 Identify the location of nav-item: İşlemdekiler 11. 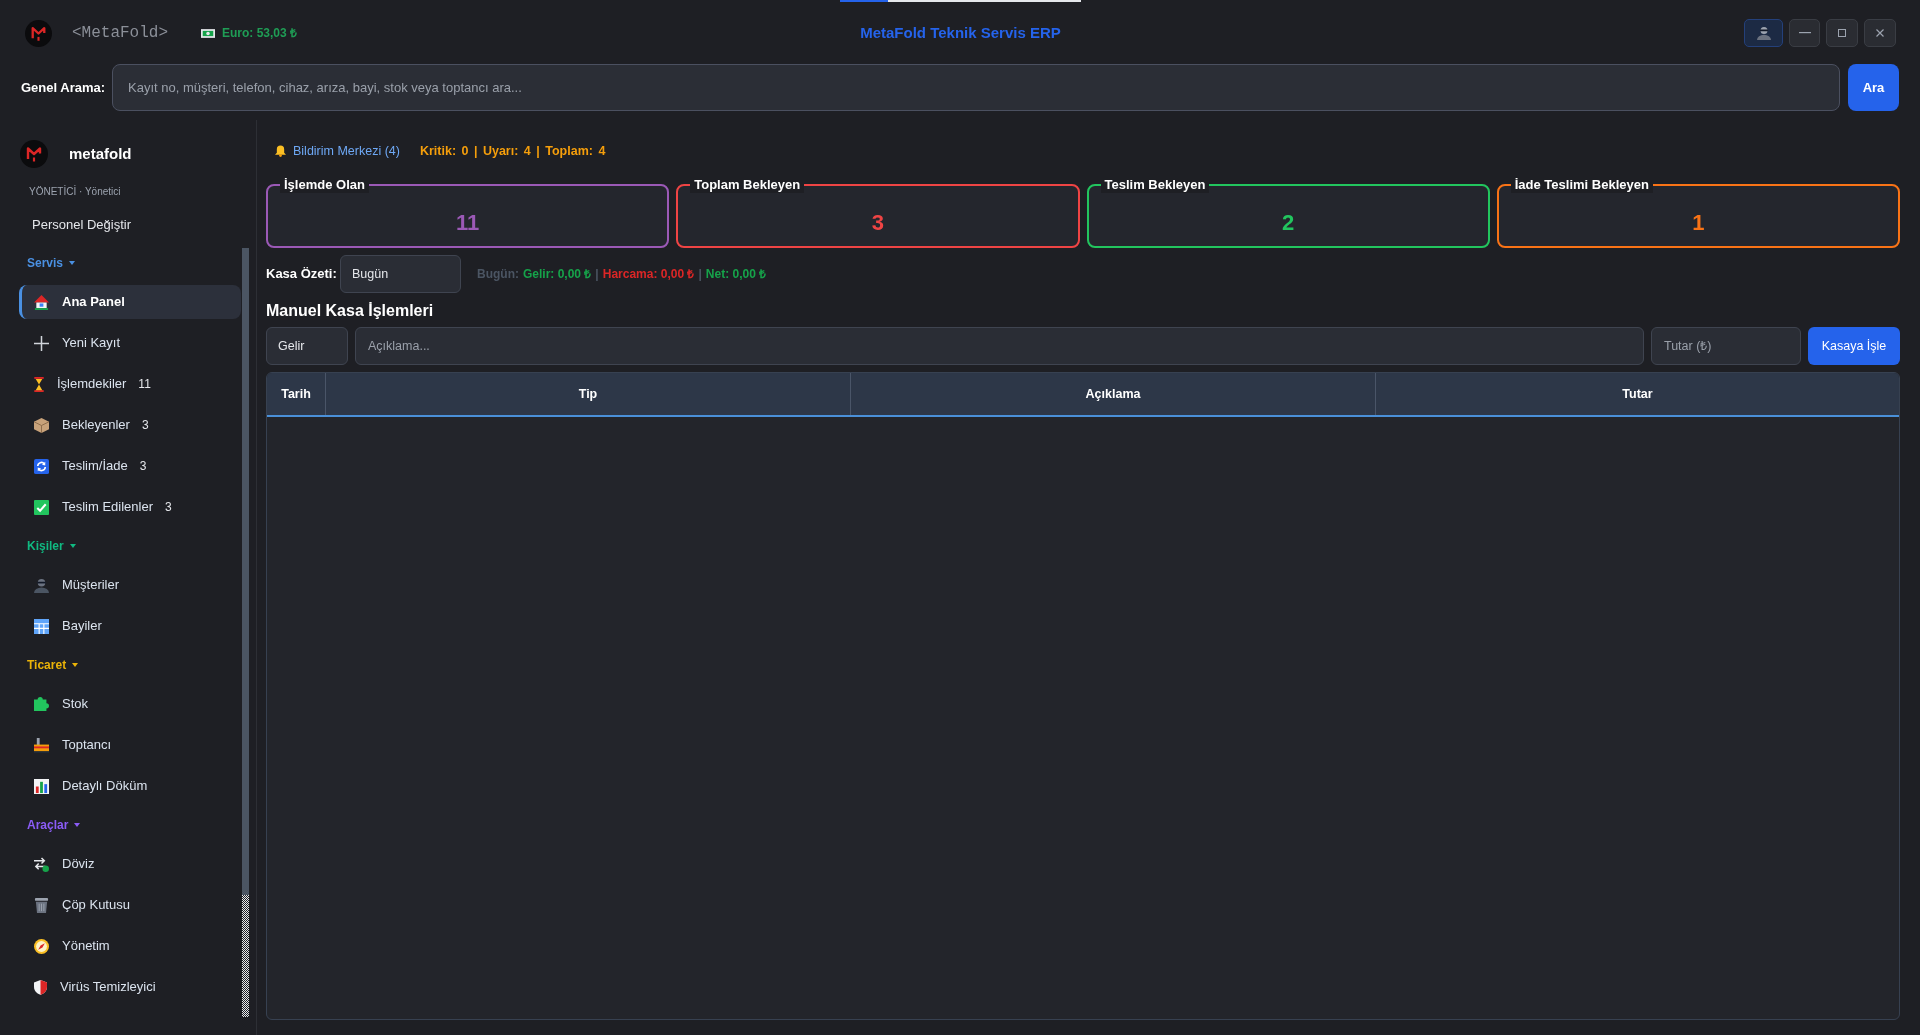
(130, 384).